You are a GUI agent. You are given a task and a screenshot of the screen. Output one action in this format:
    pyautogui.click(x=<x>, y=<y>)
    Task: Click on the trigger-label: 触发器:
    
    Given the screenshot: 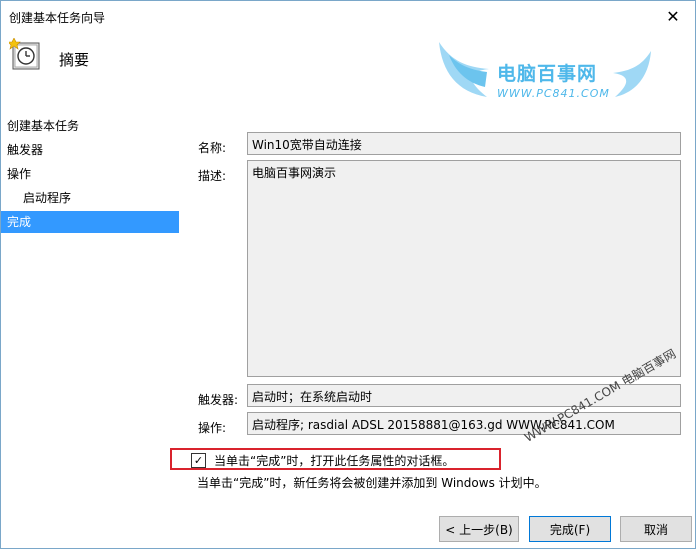 What is the action you would take?
    pyautogui.click(x=218, y=400)
    